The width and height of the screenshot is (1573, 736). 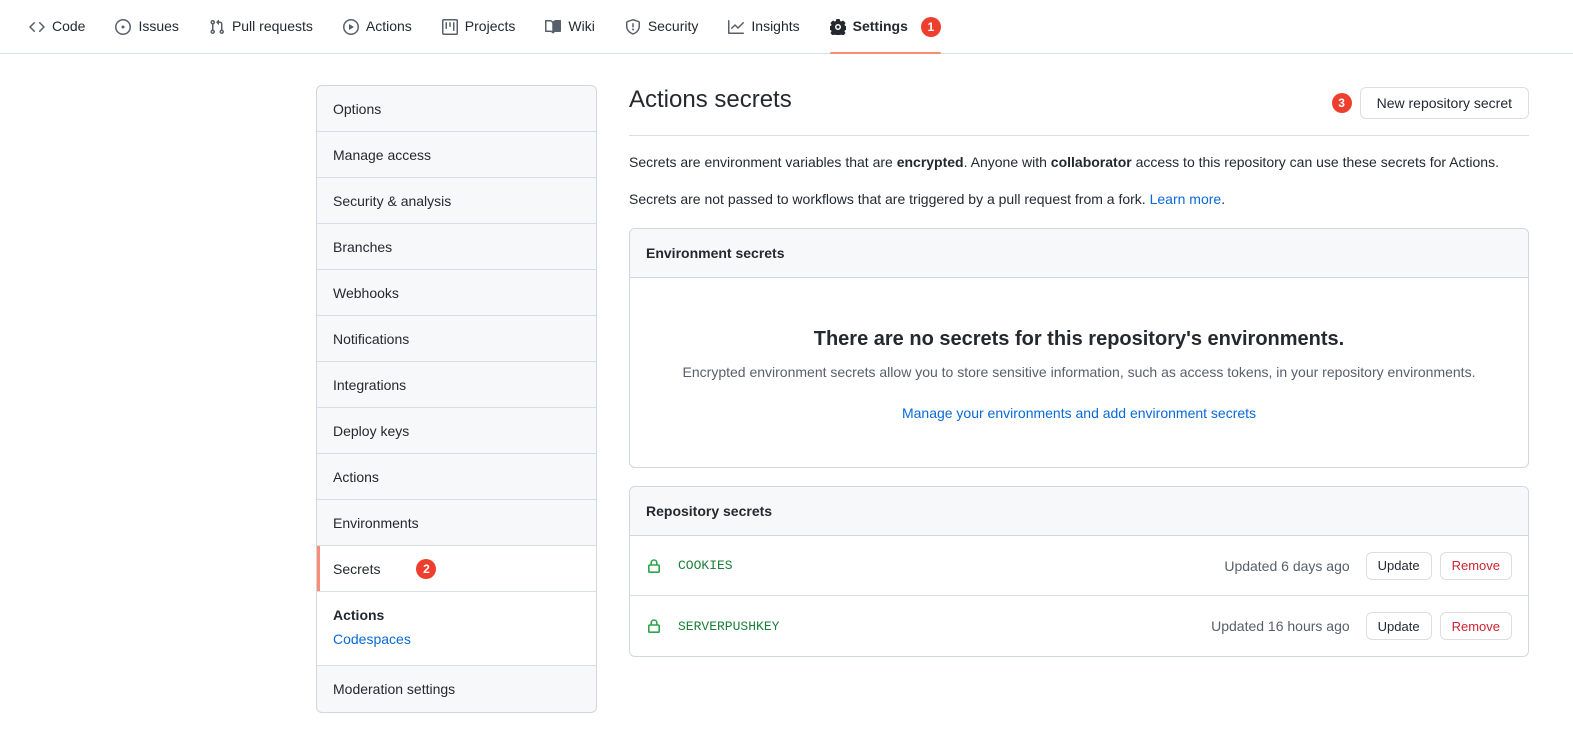 I want to click on sidebar-item-label: Notifications, so click(x=371, y=338).